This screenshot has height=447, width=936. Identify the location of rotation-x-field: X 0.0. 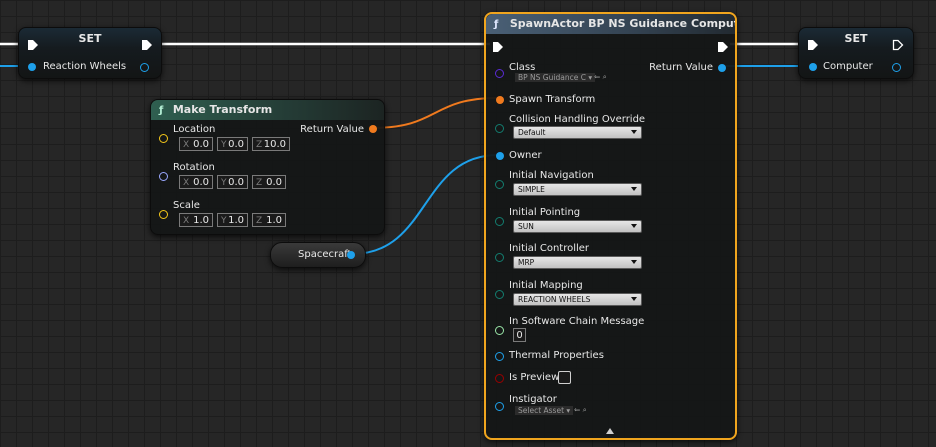
(196, 182).